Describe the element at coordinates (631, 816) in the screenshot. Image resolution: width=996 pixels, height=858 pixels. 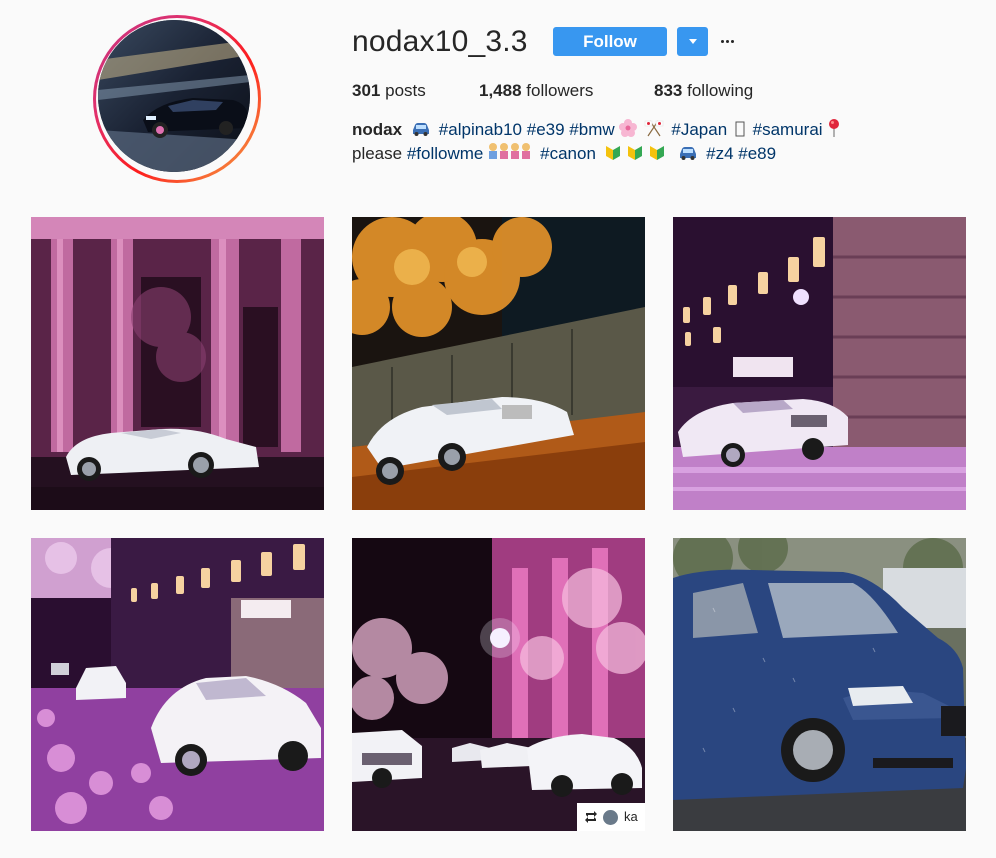
I see `regram-username: ka` at that location.